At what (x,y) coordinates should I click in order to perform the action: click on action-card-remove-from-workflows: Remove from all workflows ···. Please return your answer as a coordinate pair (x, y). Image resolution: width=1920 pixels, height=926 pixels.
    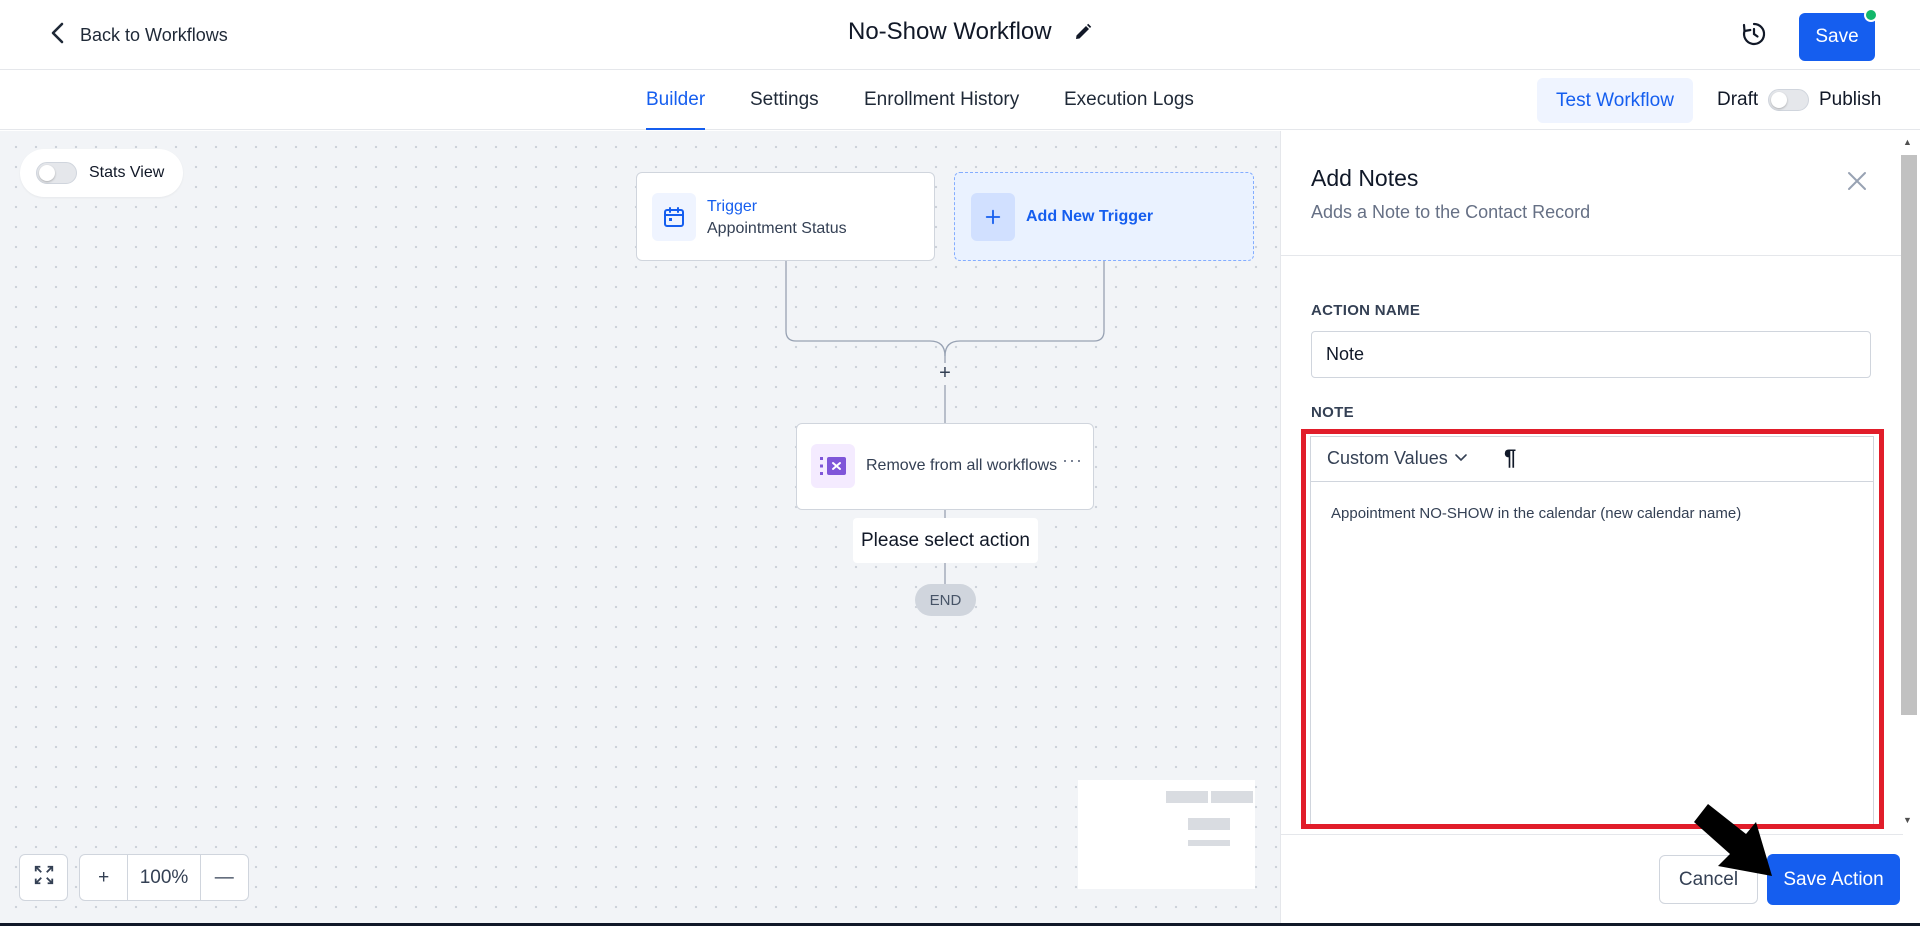
    Looking at the image, I should click on (945, 466).